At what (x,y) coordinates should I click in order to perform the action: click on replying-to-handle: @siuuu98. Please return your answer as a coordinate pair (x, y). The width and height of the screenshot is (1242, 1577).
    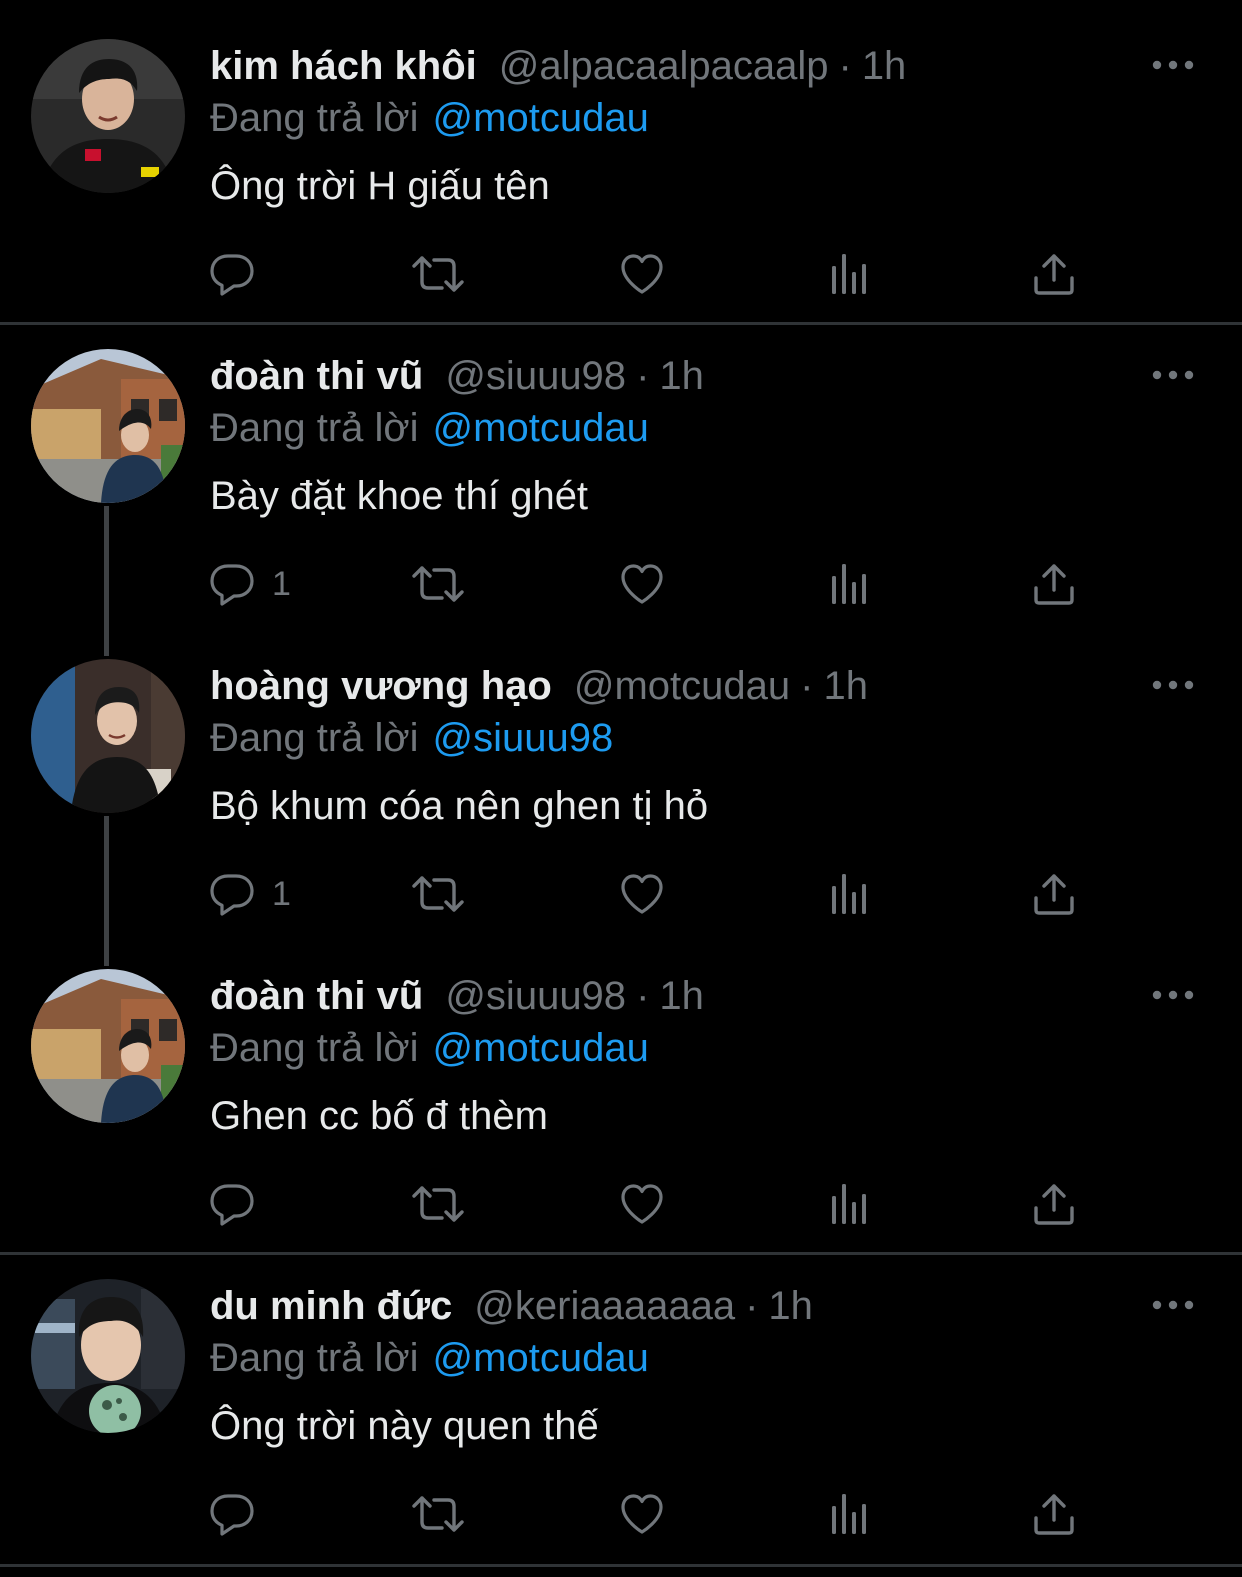
    Looking at the image, I should click on (523, 738).